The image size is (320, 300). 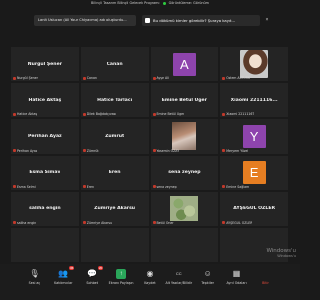 What do you see at coordinates (207, 273) in the screenshot?
I see `reactions-icon: ☺` at bounding box center [207, 273].